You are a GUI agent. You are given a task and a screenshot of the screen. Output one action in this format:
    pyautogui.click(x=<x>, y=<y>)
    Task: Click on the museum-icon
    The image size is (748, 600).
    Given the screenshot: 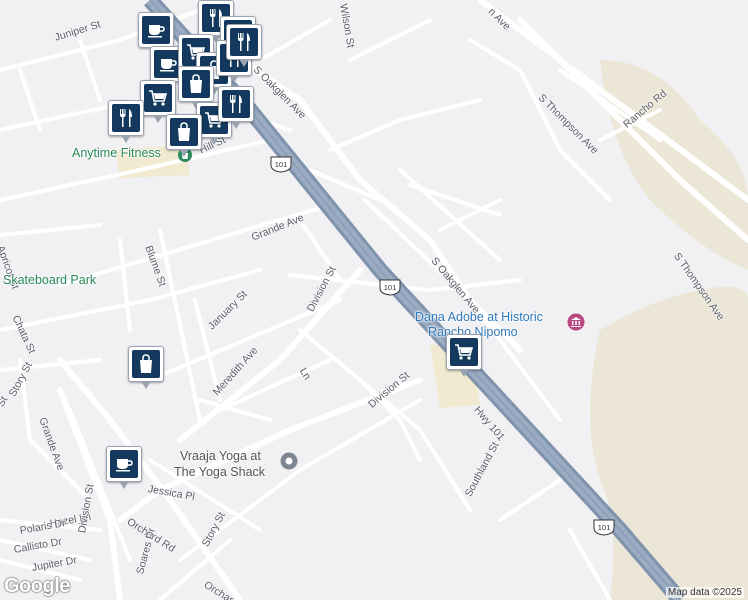 What is the action you would take?
    pyautogui.click(x=576, y=322)
    